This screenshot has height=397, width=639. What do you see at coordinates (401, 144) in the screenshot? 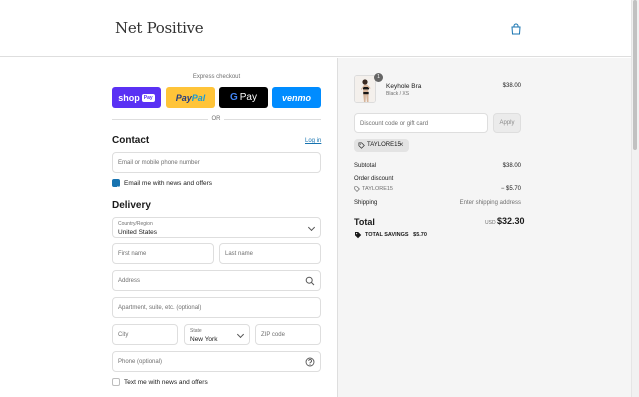
I see `remove-discount-icon: ×` at bounding box center [401, 144].